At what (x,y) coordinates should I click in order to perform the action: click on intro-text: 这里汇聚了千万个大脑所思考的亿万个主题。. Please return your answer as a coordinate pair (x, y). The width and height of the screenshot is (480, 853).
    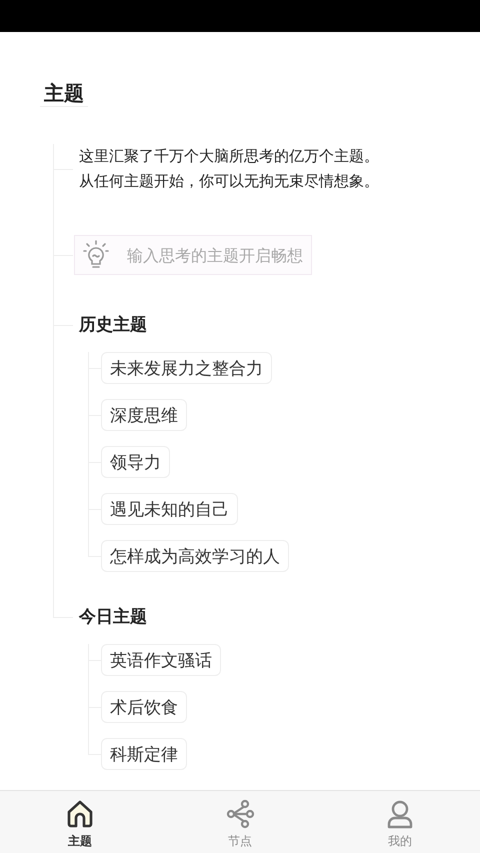
    Looking at the image, I should click on (229, 156).